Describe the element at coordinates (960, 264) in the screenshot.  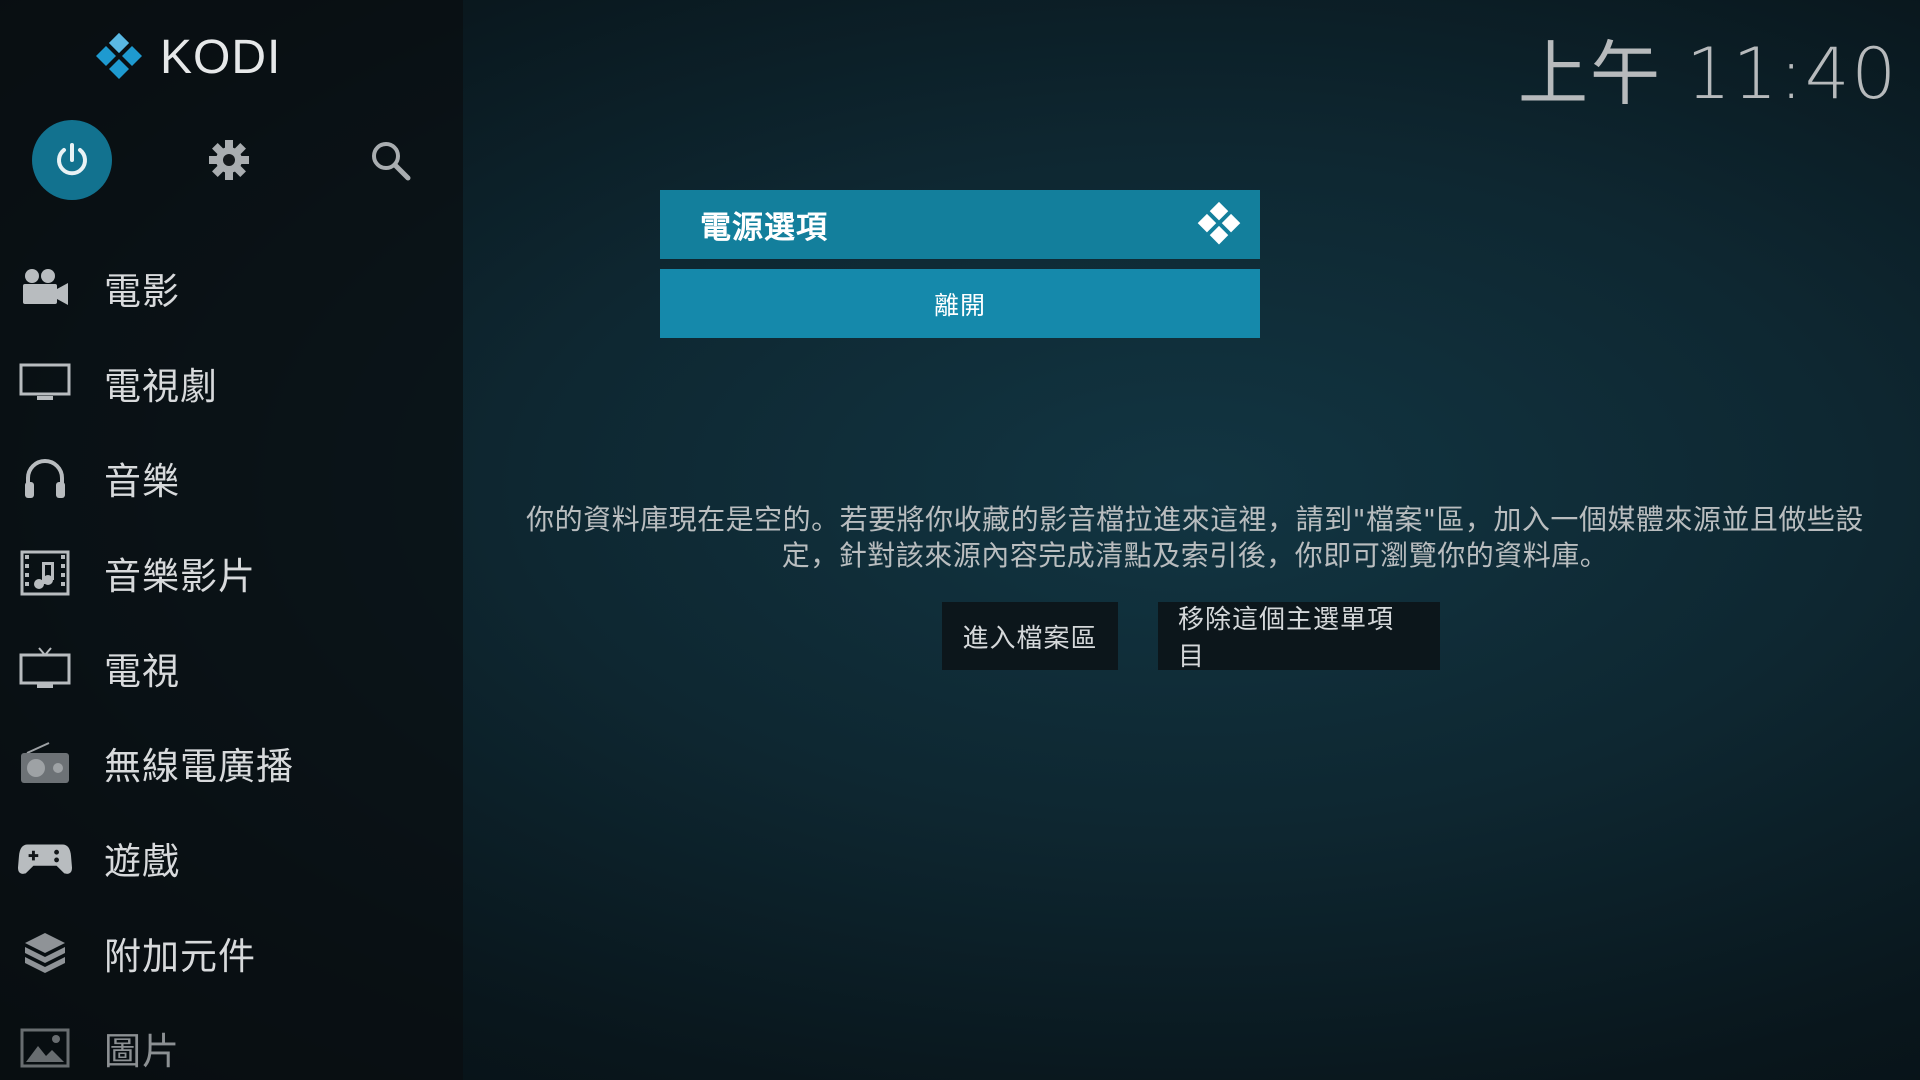
I see `power-options-dialog: 電源選項 離開` at that location.